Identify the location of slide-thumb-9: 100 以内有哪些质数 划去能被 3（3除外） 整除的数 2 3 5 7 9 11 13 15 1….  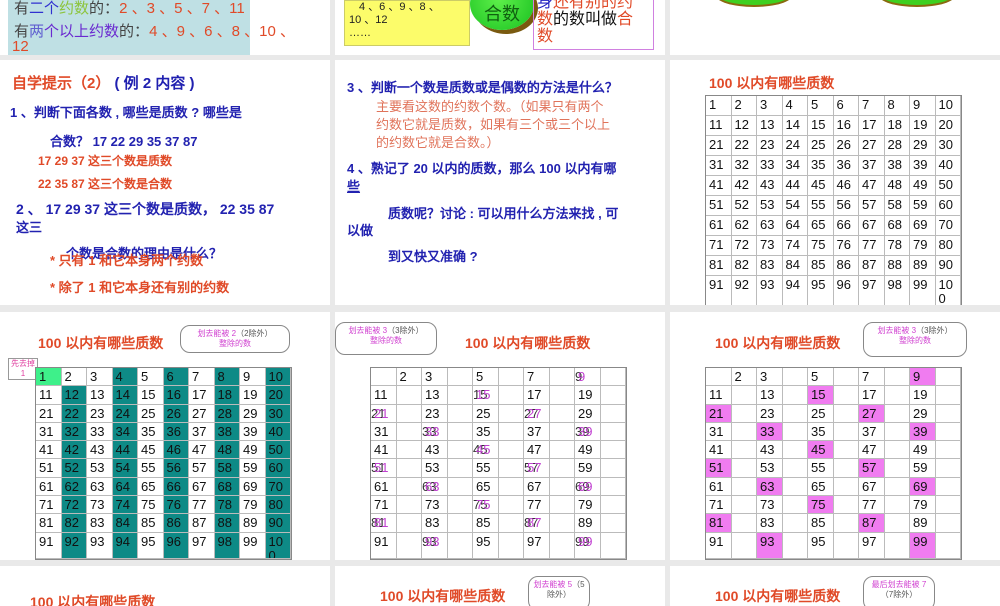
(835, 436).